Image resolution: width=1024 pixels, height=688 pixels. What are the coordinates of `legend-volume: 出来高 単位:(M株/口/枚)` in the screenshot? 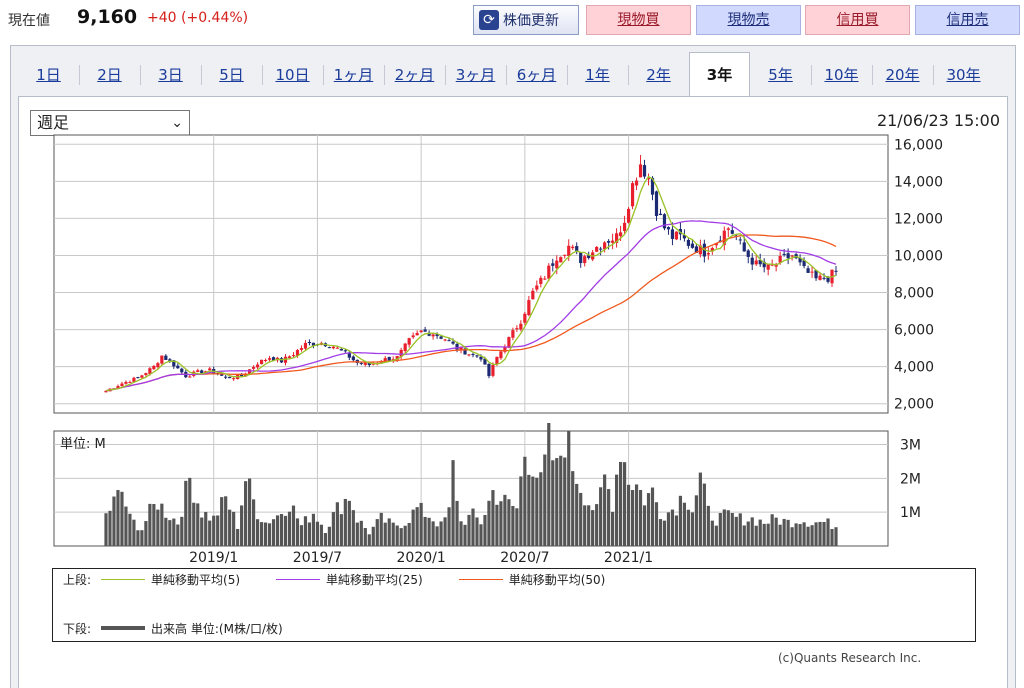 It's located at (217, 628).